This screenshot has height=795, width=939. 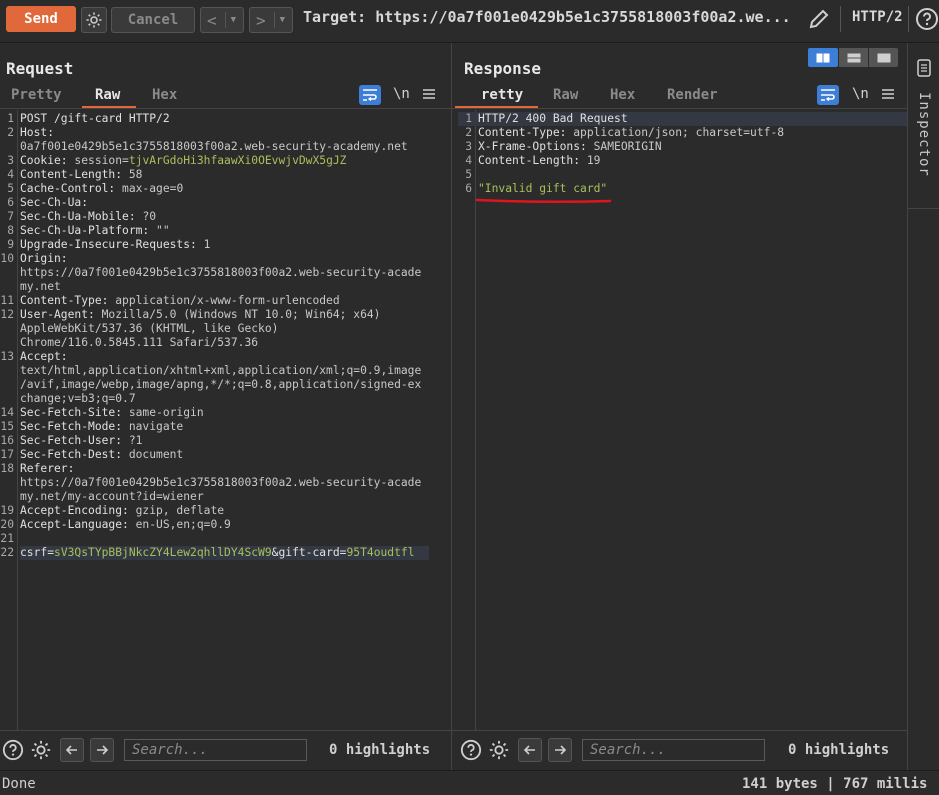 I want to click on code-line: 5 Cache-Control: max-age=0, so click(x=225, y=189).